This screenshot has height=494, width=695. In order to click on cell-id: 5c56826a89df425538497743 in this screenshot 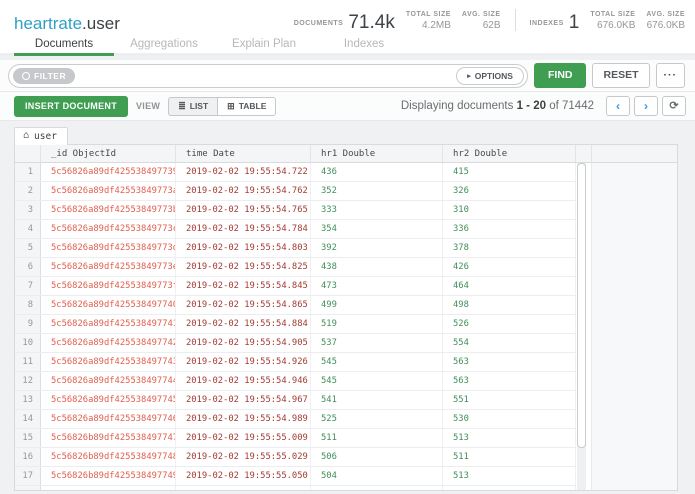, I will do `click(108, 361)`.